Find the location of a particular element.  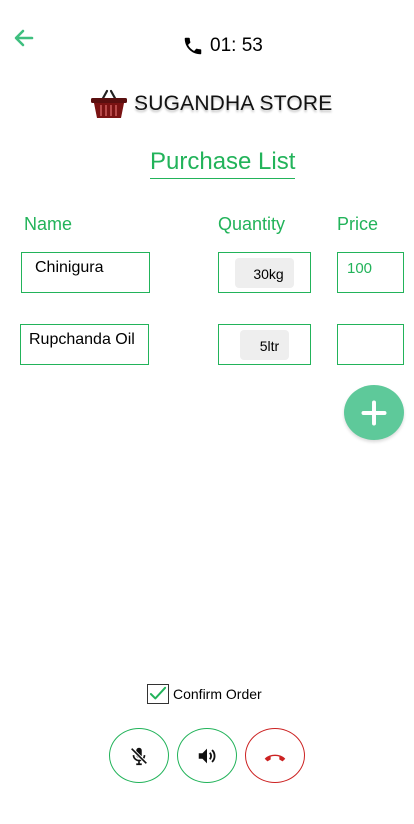

mic-off-icon is located at coordinates (139, 755).